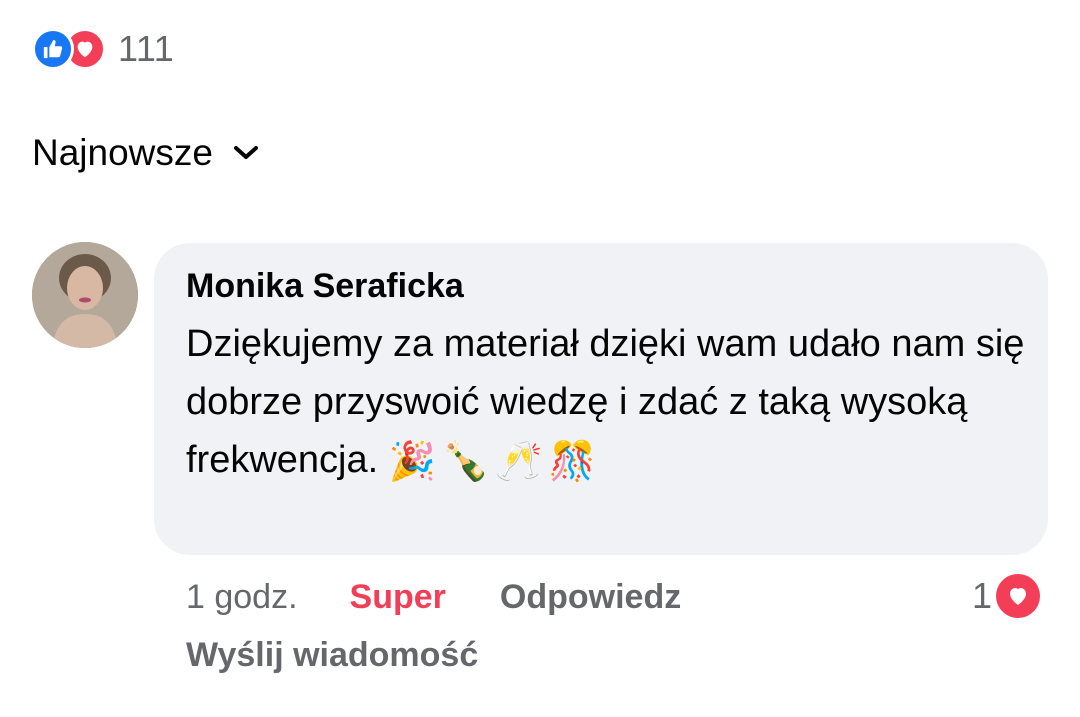 The width and height of the screenshot is (1080, 717). What do you see at coordinates (412, 461) in the screenshot?
I see `party-popper-emoji: 🎉` at bounding box center [412, 461].